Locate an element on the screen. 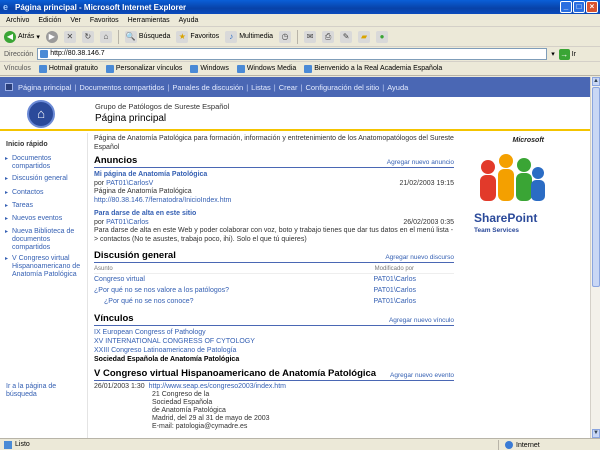  announcement-date: 21/02/2003 19:15 is located at coordinates (427, 183).